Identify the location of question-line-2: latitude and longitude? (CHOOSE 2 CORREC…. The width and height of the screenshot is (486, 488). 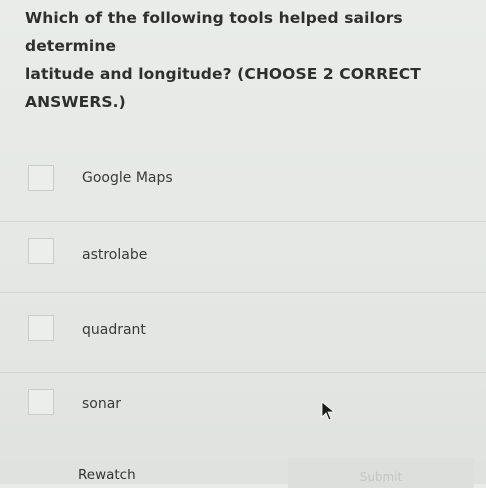
(223, 74).